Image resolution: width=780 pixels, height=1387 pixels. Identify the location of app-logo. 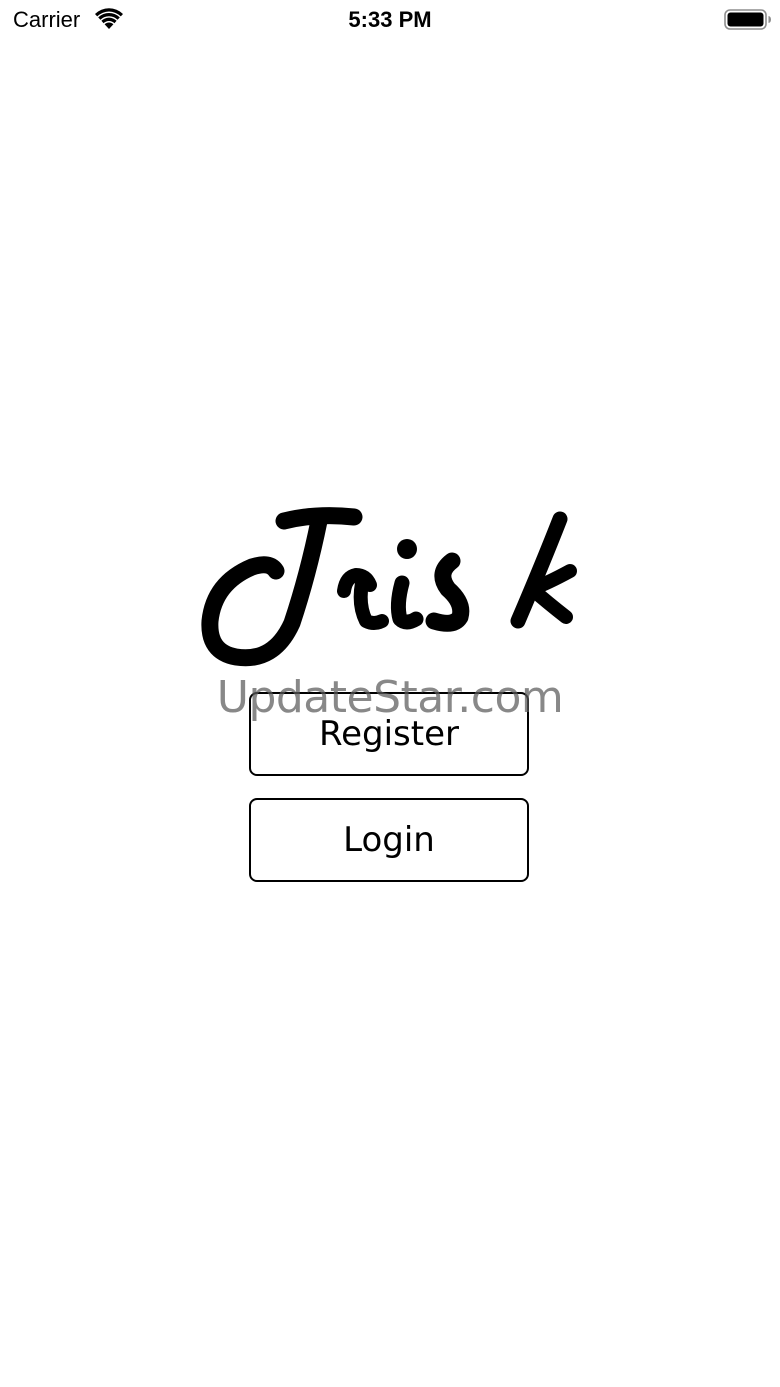
(391, 587).